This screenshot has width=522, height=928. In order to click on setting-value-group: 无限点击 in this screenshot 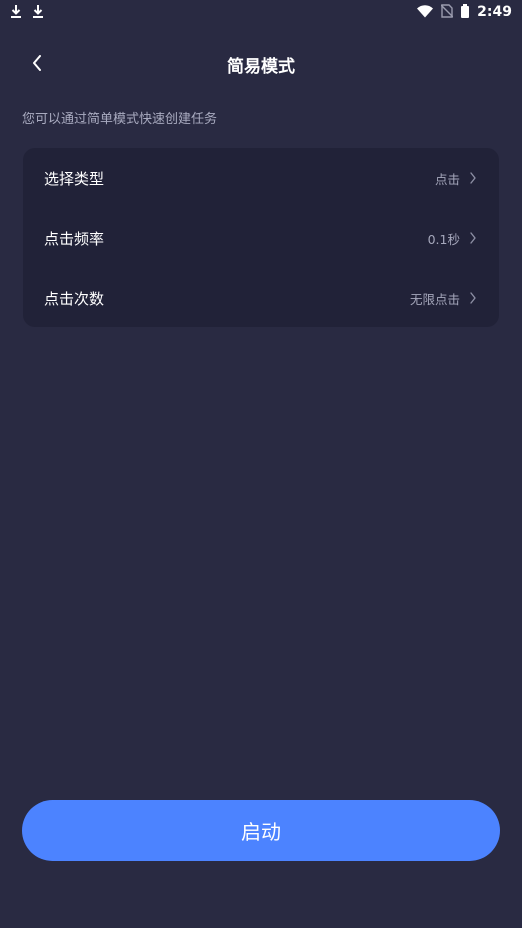, I will do `click(443, 298)`.